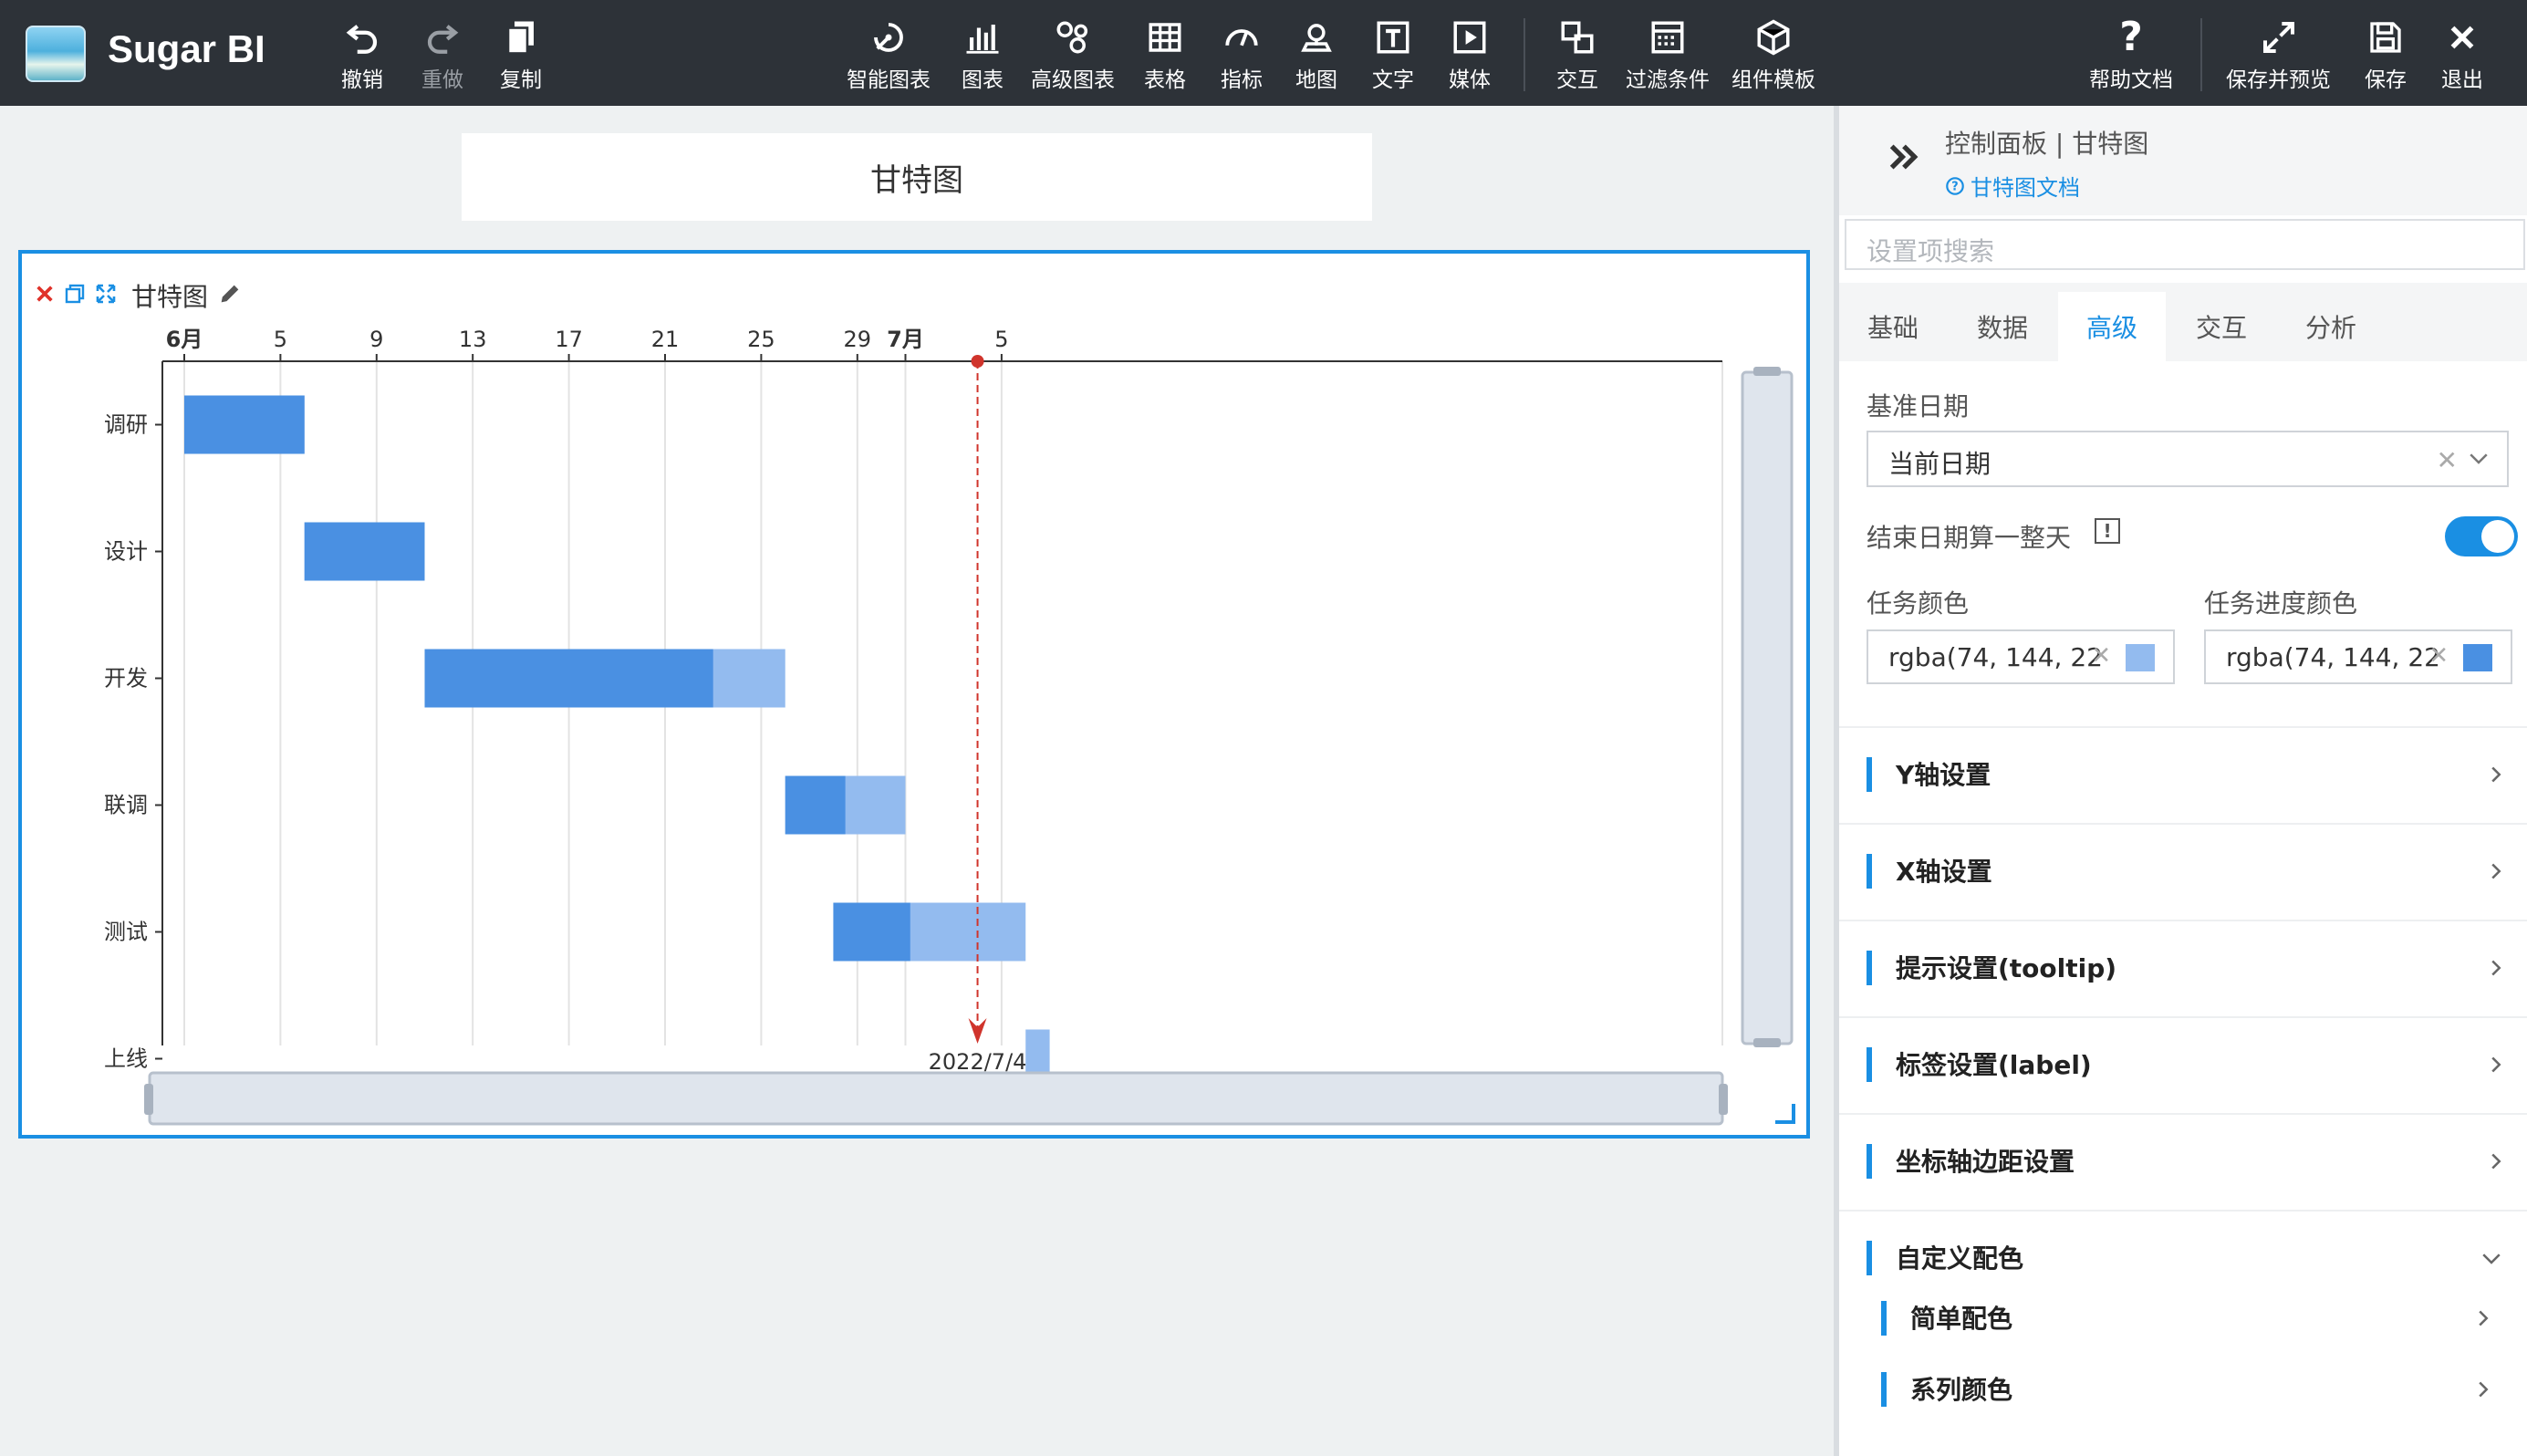 This screenshot has height=1456, width=2527. Describe the element at coordinates (442, 37) in the screenshot. I see `redo-icon` at that location.